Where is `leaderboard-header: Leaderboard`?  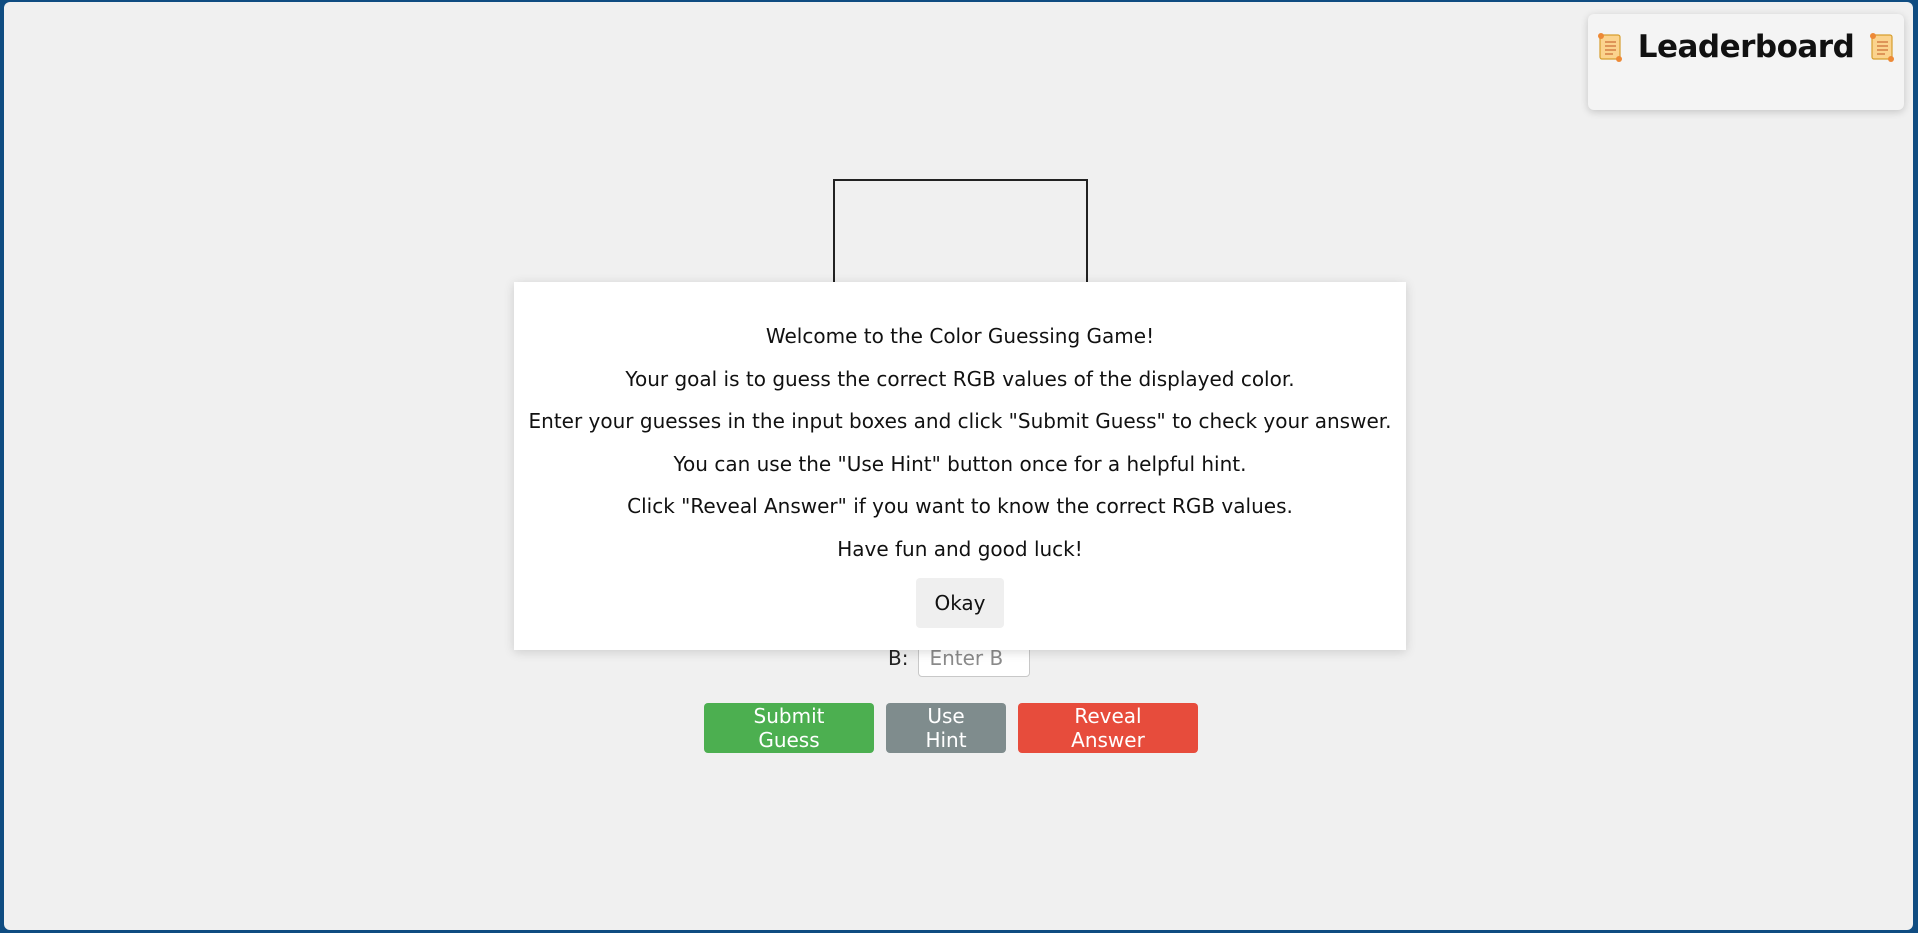
leaderboard-header: Leaderboard is located at coordinates (1746, 47).